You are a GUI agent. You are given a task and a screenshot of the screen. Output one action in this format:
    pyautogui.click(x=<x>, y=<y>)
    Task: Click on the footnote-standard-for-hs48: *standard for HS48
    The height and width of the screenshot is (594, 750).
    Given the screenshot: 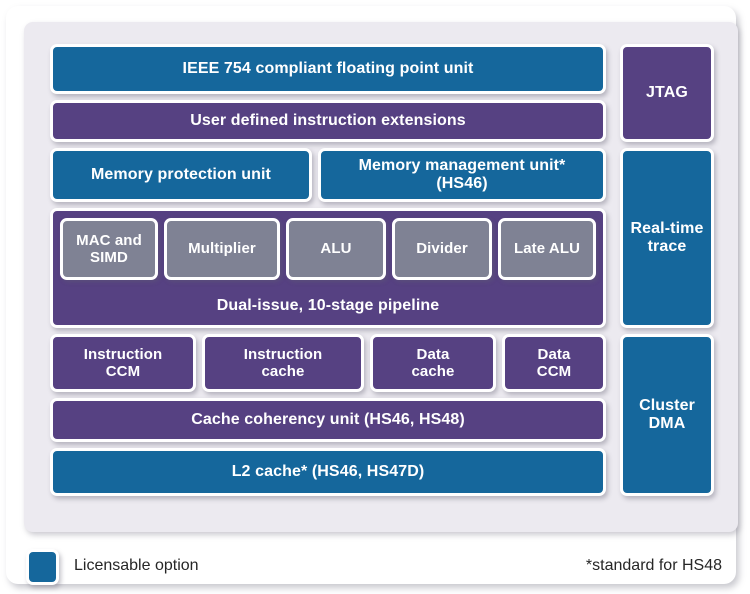 What is the action you would take?
    pyautogui.click(x=653, y=565)
    